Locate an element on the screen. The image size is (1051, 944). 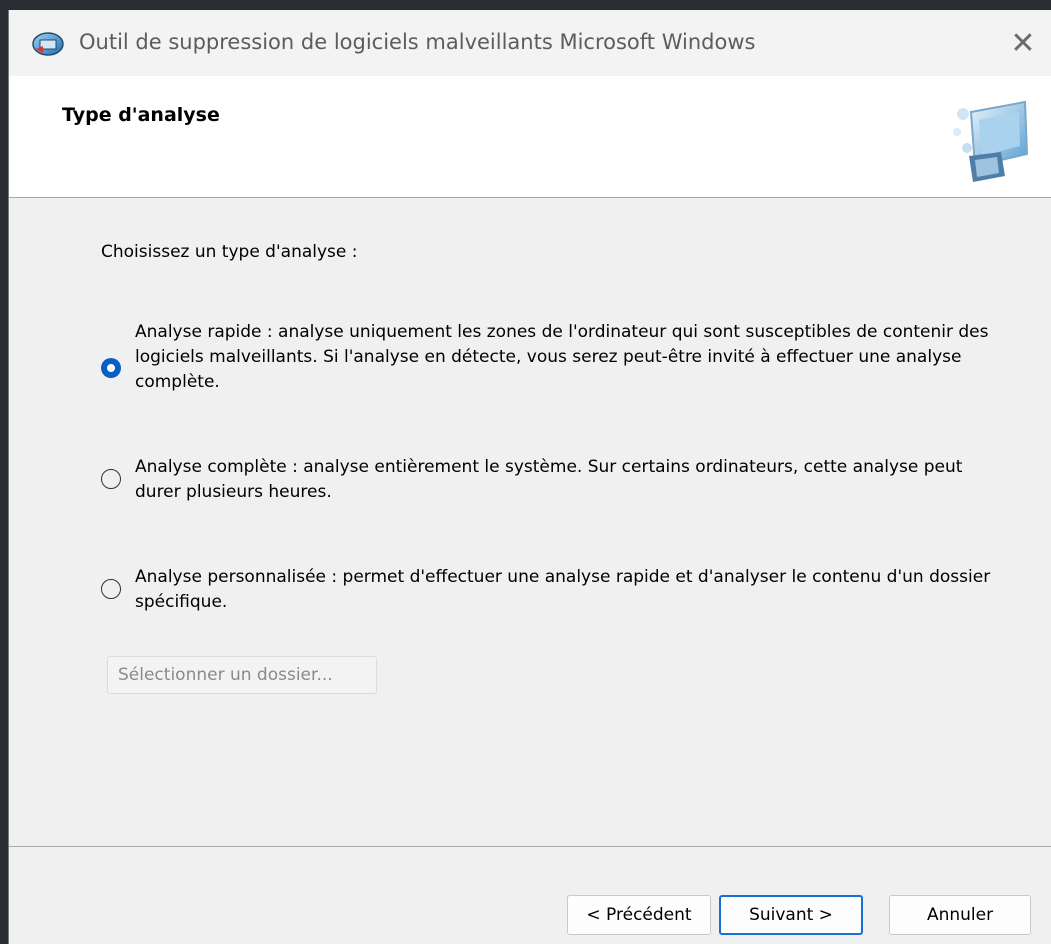
computer-scan-icon is located at coordinates (991, 141).